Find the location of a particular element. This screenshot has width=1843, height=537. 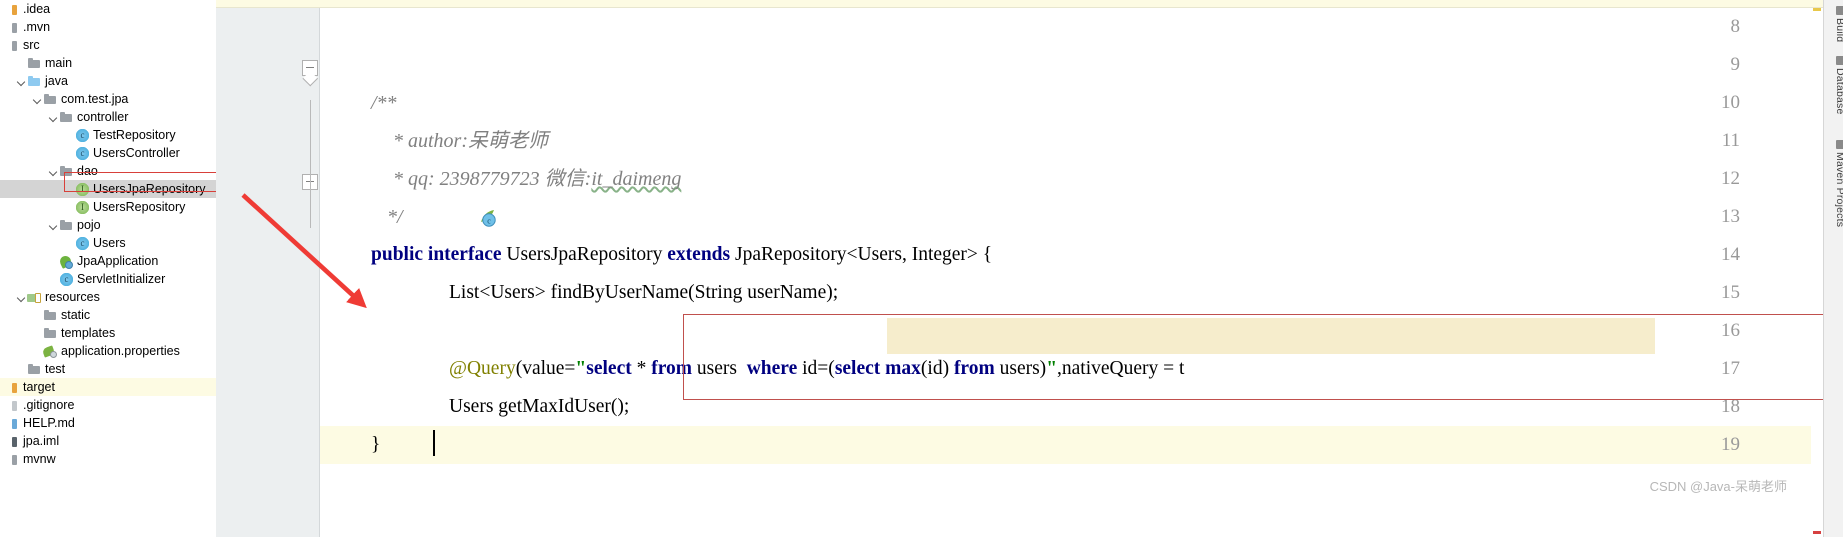

tree-item-testrepository: TestRepository is located at coordinates (108, 135).